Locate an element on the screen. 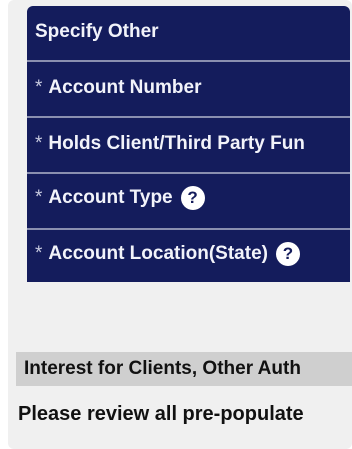 This screenshot has height=449, width=352. label-account-type: * Account Type? is located at coordinates (188, 198).